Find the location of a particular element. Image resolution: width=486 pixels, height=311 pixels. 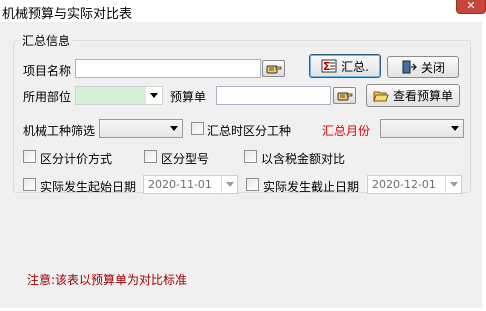

start-date-value: 2020-11-01 is located at coordinates (180, 184).